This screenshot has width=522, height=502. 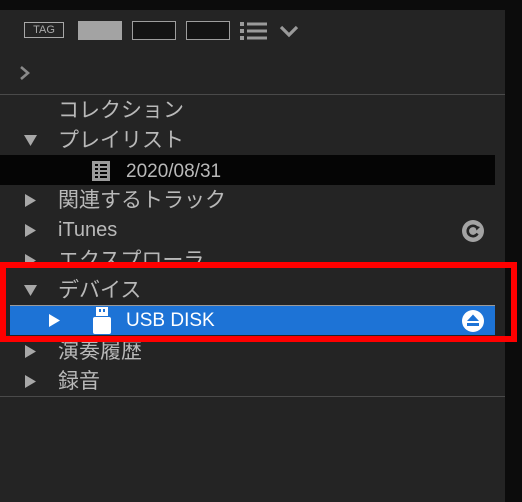 What do you see at coordinates (513, 251) in the screenshot?
I see `scrollbar-track` at bounding box center [513, 251].